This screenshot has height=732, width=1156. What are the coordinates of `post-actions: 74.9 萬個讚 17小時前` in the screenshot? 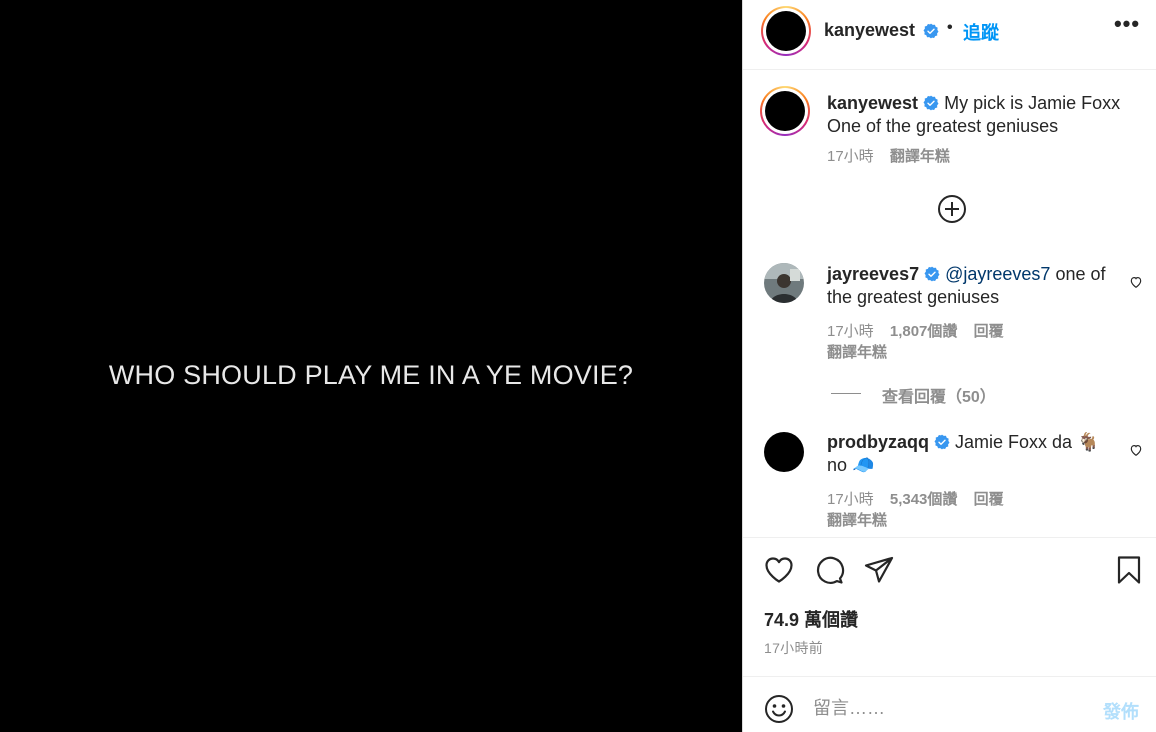 It's located at (949, 607).